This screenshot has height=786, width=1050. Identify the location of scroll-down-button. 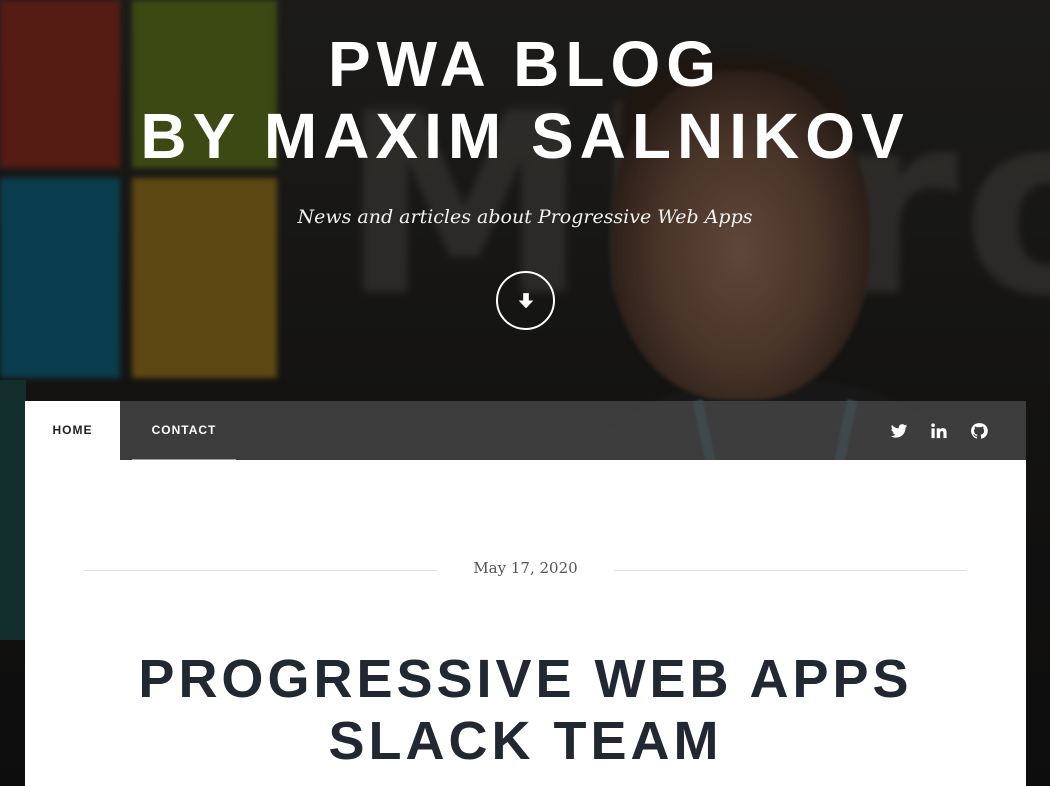
(525, 300).